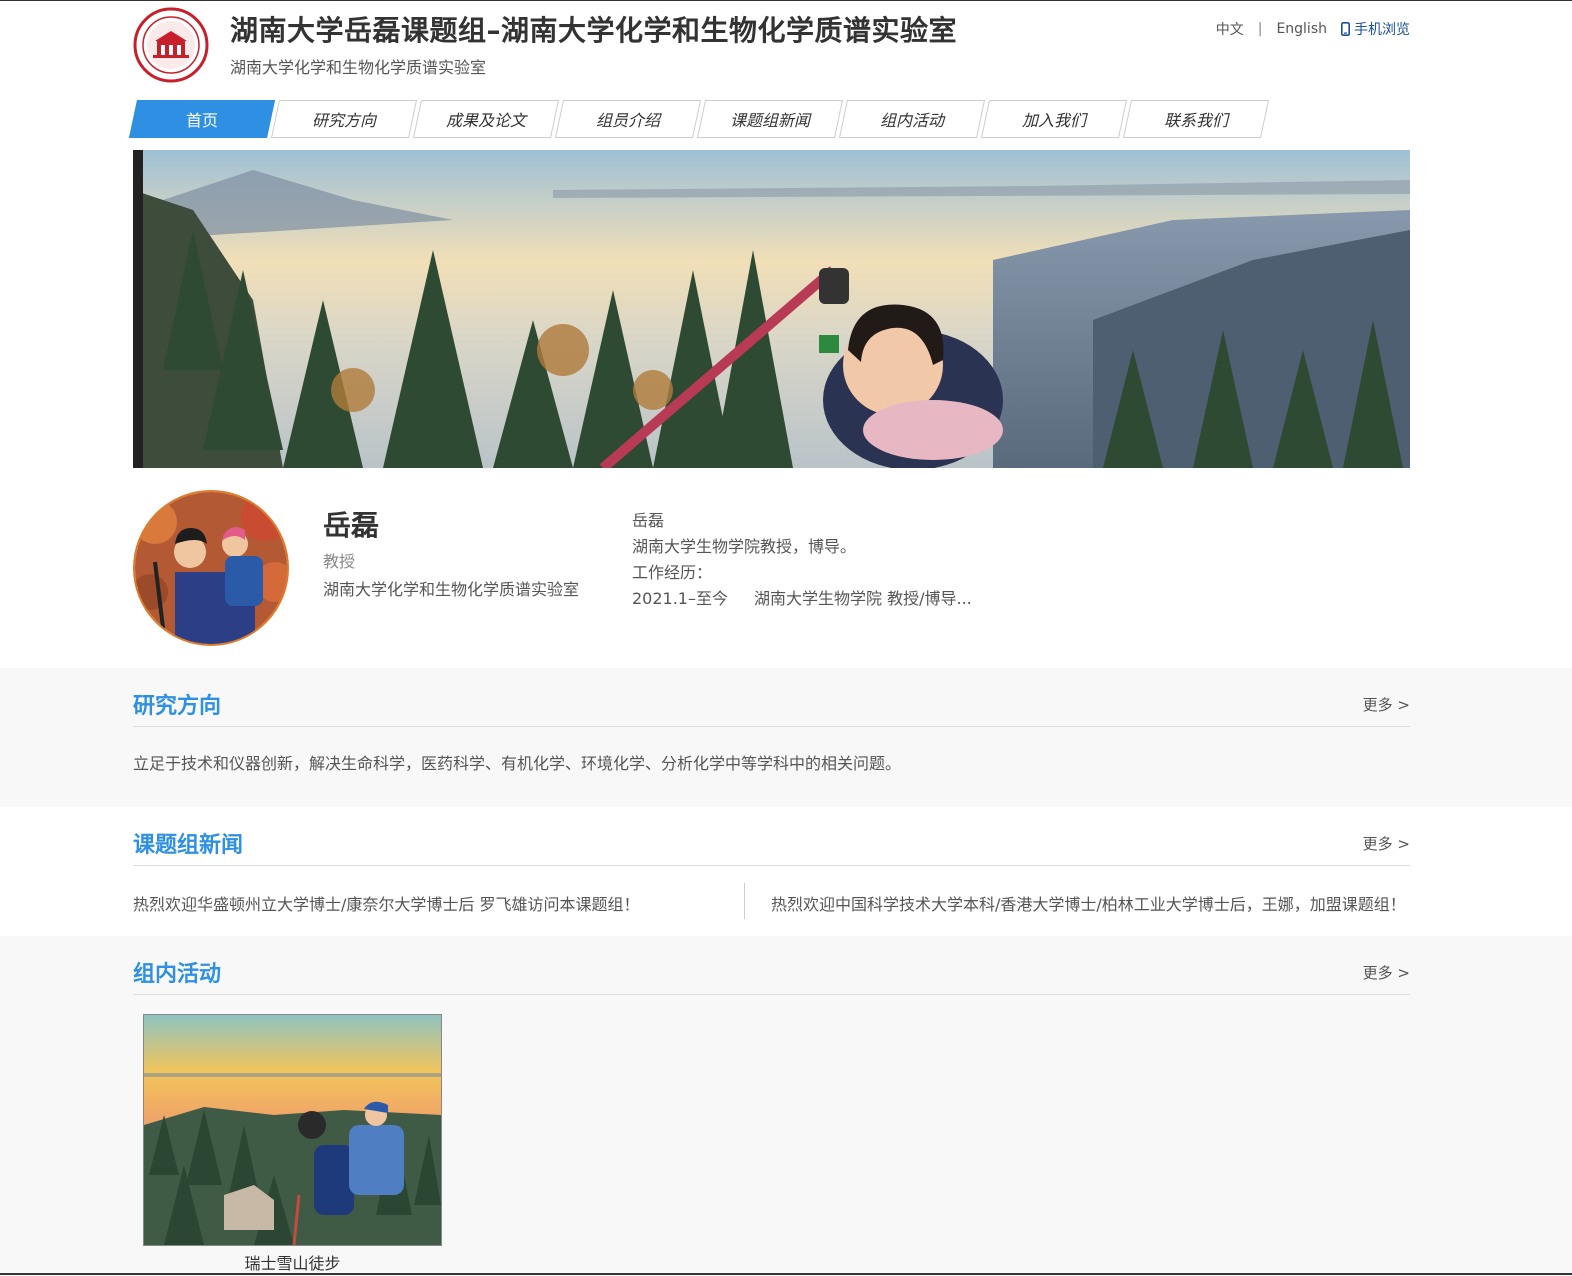 The image size is (1572, 1276). What do you see at coordinates (188, 843) in the screenshot?
I see `news-title: 课题组新闻` at bounding box center [188, 843].